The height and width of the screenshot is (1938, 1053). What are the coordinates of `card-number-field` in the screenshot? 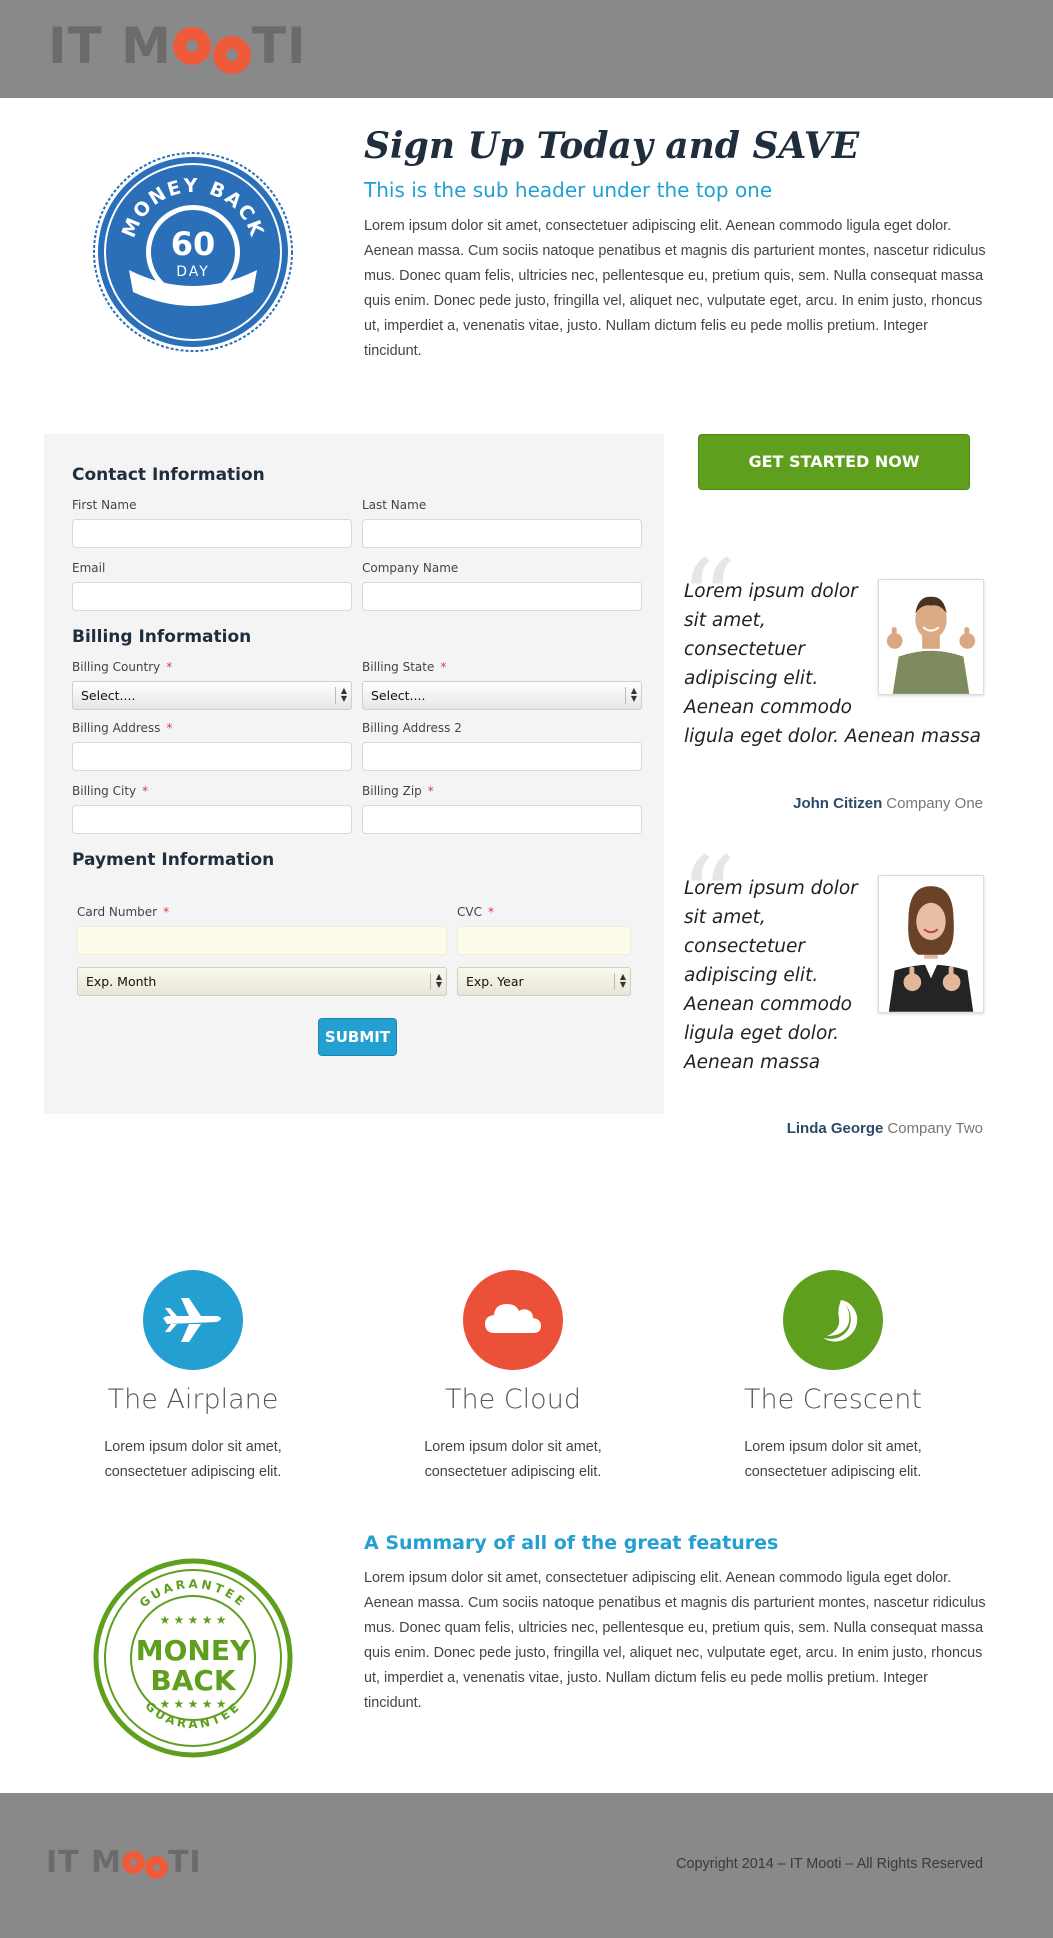 It's located at (262, 940).